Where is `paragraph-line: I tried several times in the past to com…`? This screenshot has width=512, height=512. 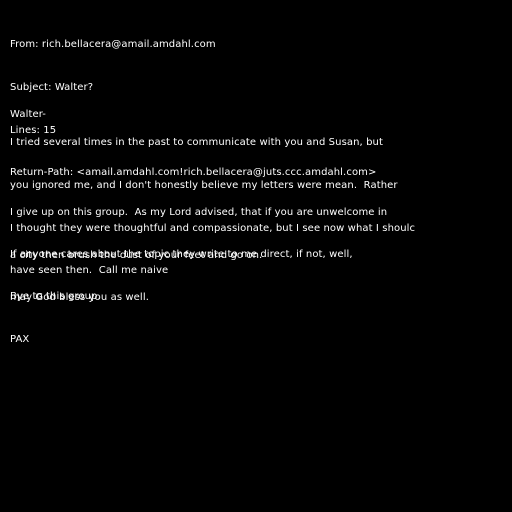 paragraph-line: I tried several times in the past to com… is located at coordinates (197, 143).